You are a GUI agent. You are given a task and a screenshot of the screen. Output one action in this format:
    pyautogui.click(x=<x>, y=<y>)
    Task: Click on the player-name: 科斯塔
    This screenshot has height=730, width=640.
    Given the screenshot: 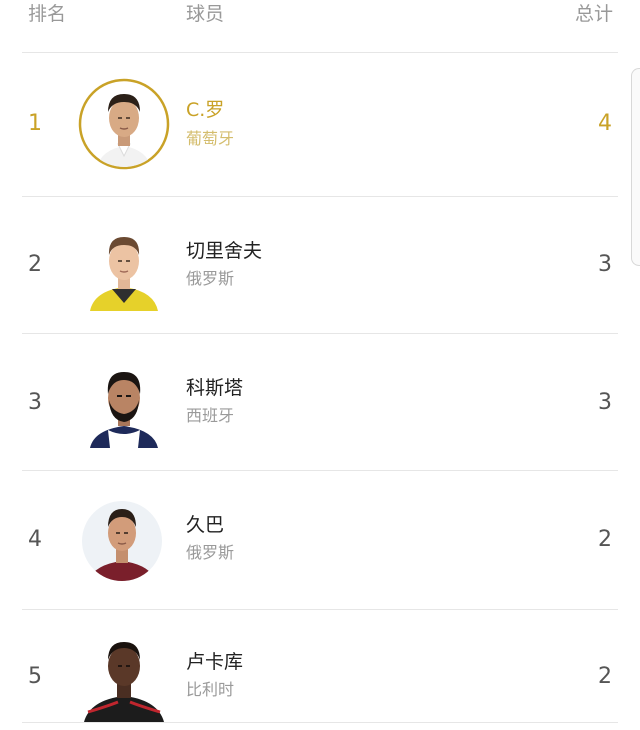 What is the action you would take?
    pyautogui.click(x=214, y=388)
    